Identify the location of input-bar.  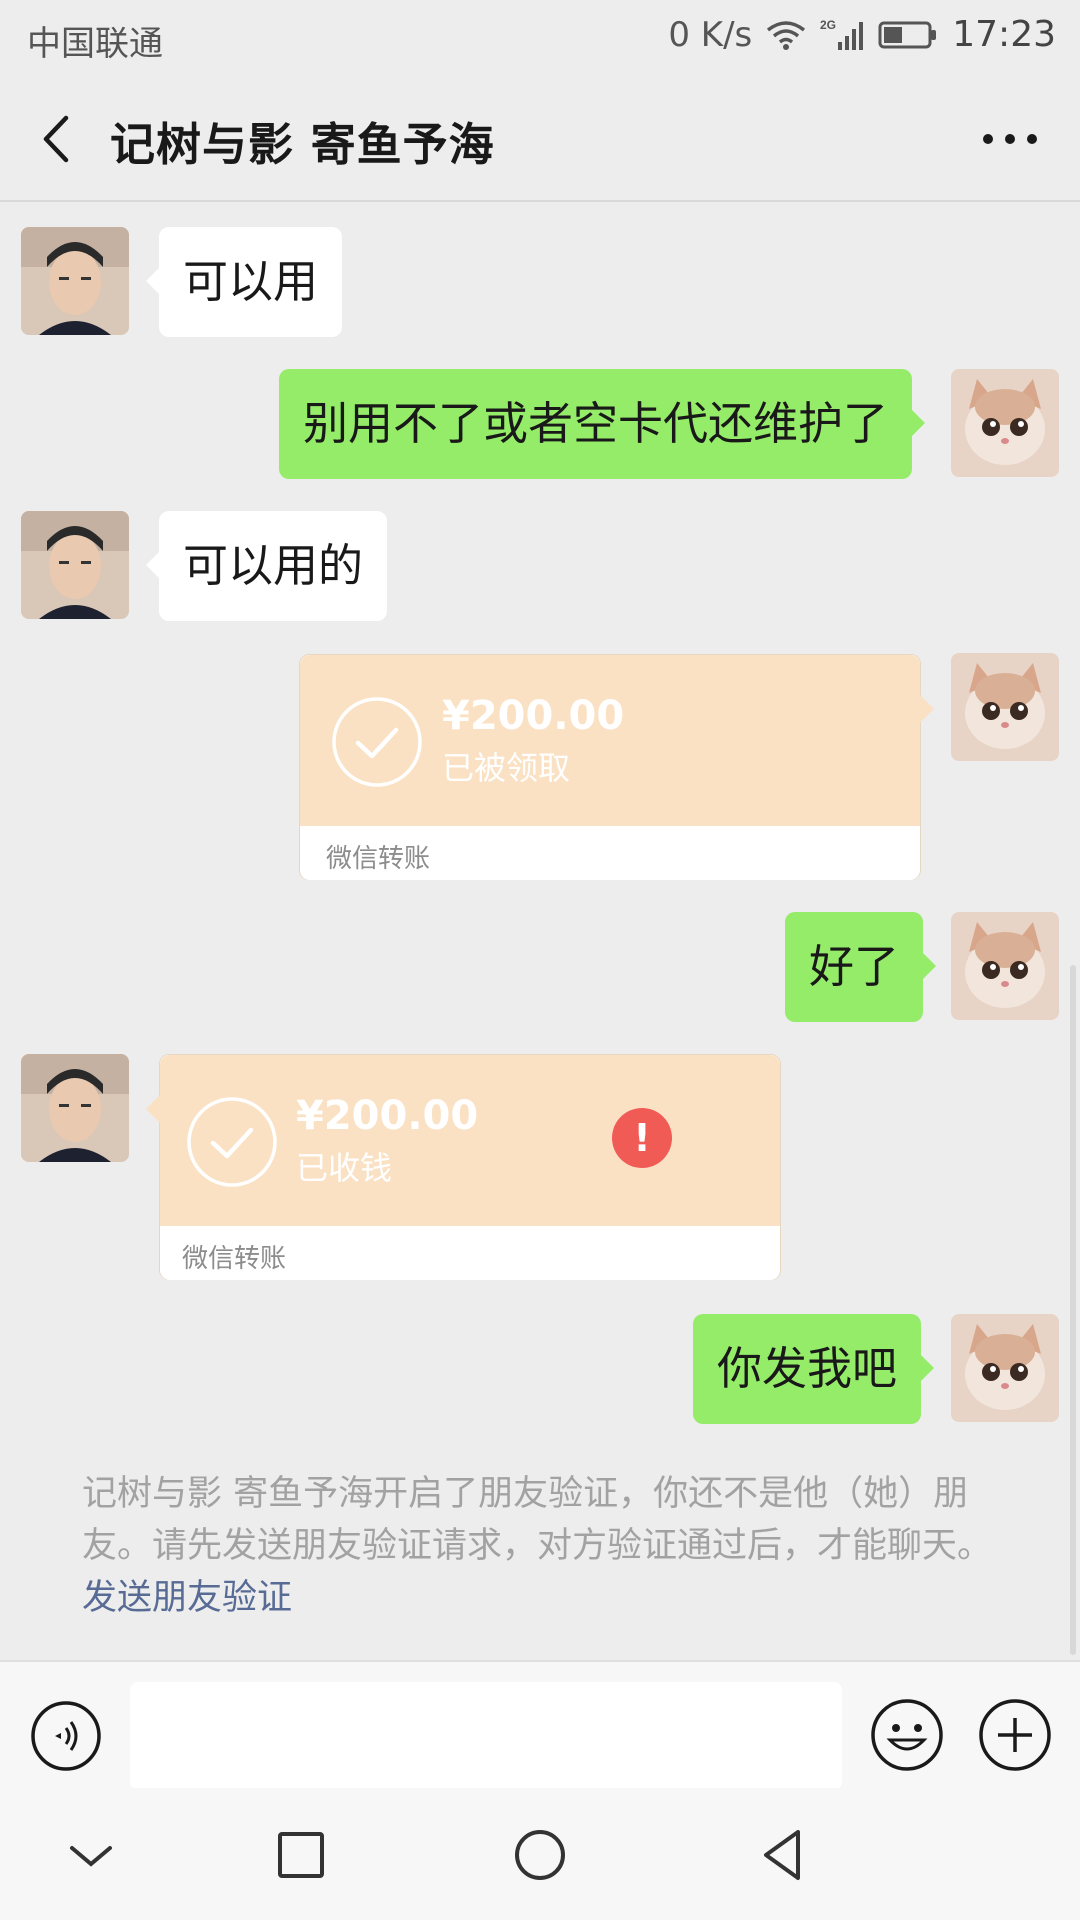
(540, 1725).